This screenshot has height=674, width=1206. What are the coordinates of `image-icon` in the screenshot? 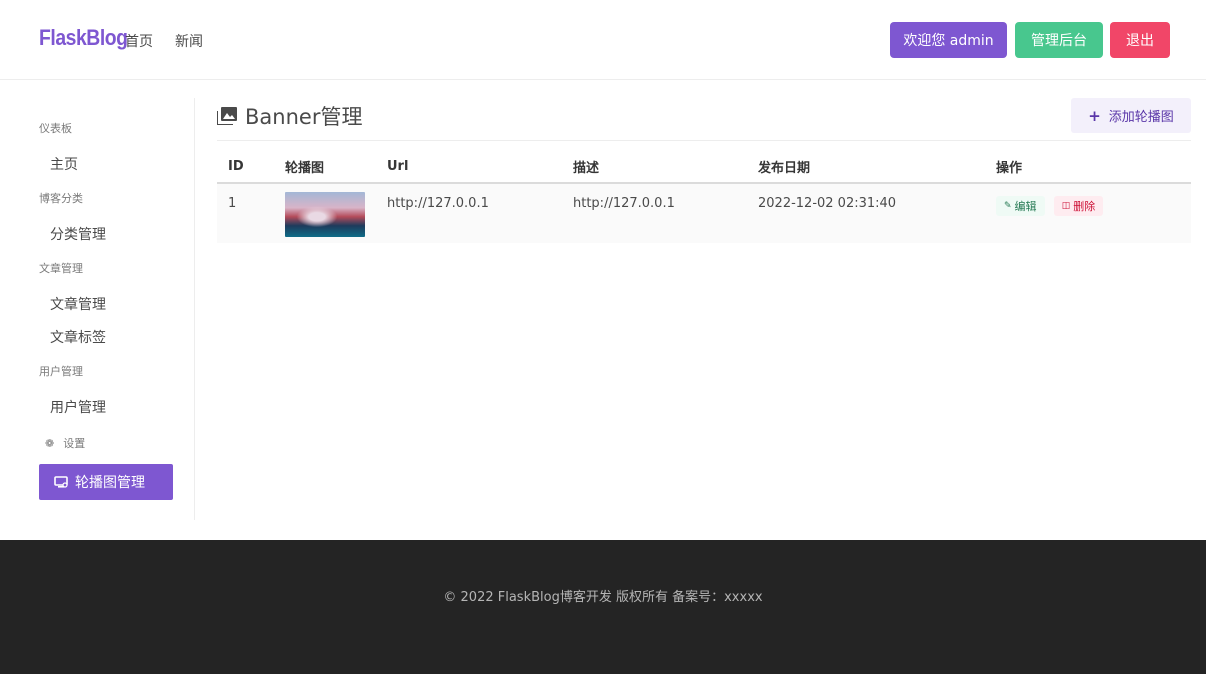 It's located at (227, 116).